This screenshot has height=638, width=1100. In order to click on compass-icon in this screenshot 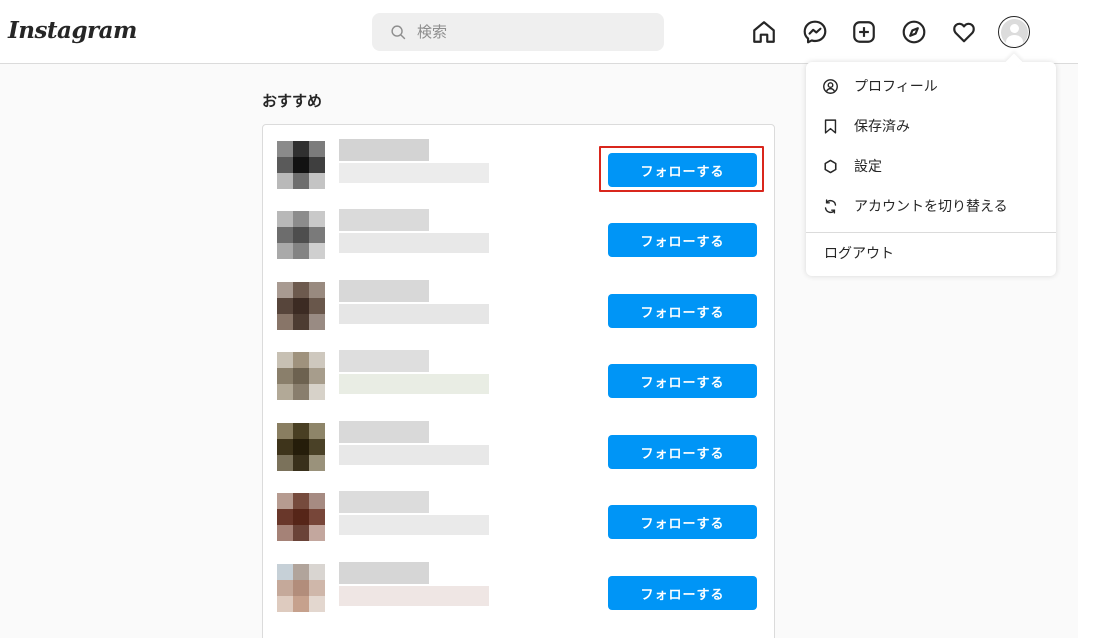, I will do `click(914, 32)`.